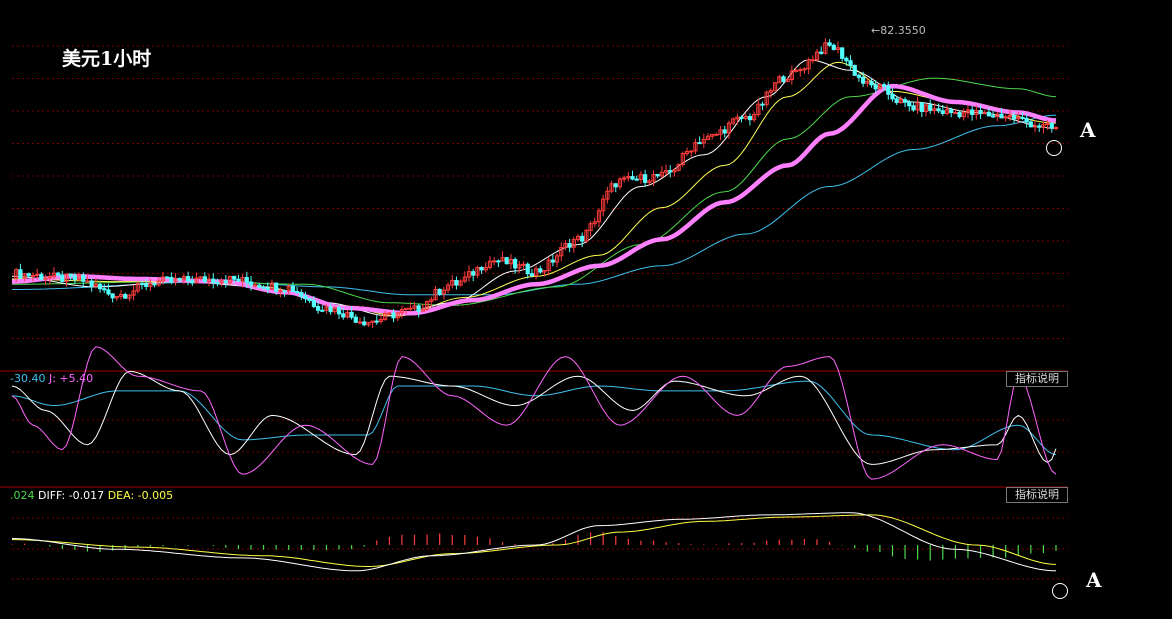  What do you see at coordinates (1060, 591) in the screenshot?
I see `annotation-circle-macd` at bounding box center [1060, 591].